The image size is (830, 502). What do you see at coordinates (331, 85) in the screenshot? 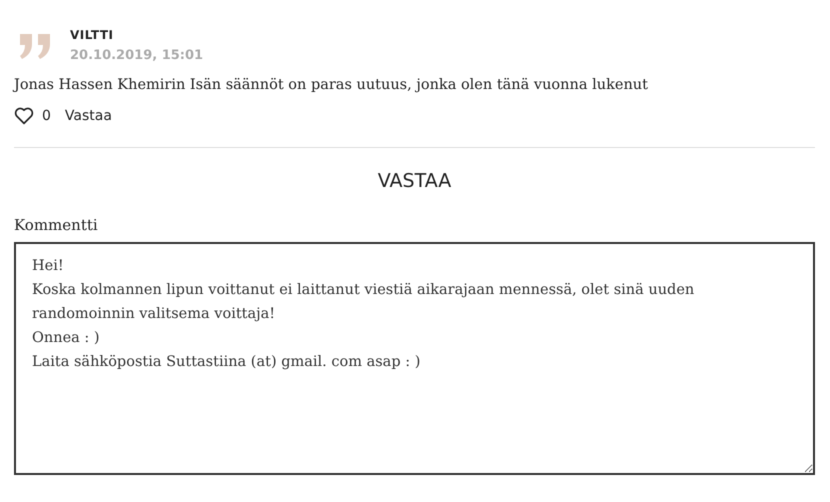
I see `comment-text: Jonas Hassen Khemirin Isän säännöt on paras uutuus, jonka olen tänä vuonna lukenut` at bounding box center [331, 85].